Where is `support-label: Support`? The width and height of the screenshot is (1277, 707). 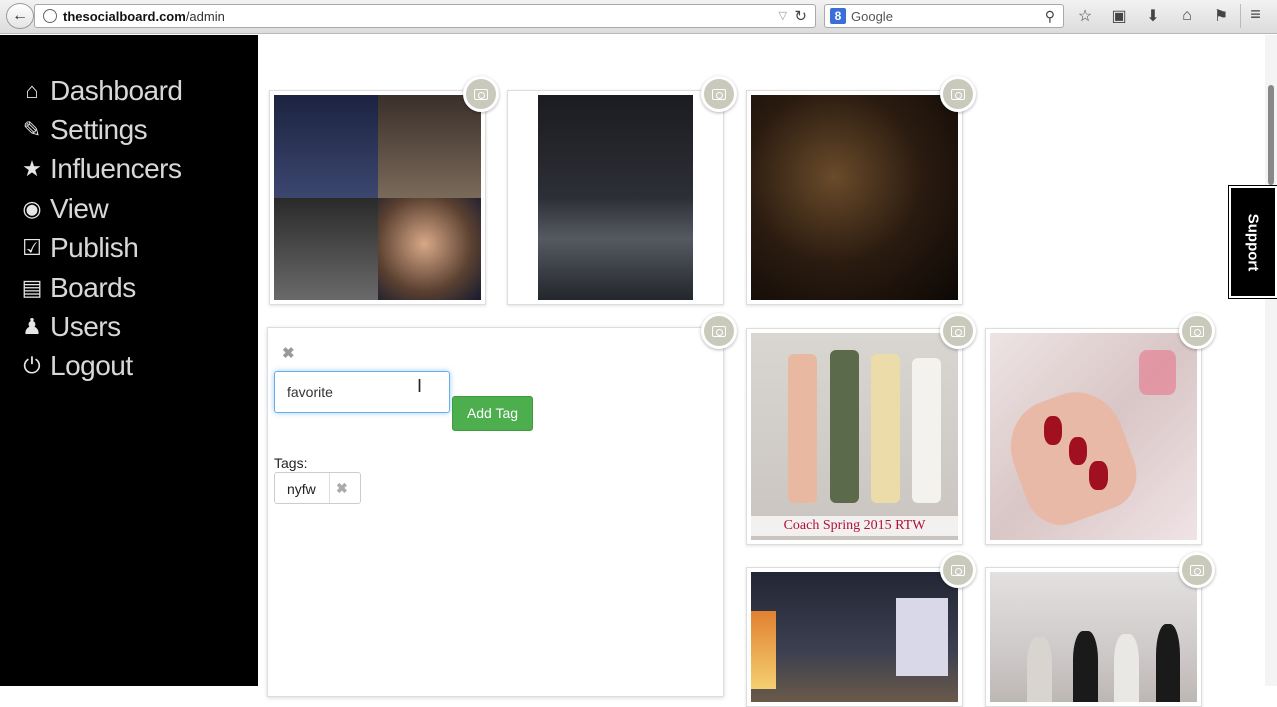 support-label: Support is located at coordinates (1253, 242).